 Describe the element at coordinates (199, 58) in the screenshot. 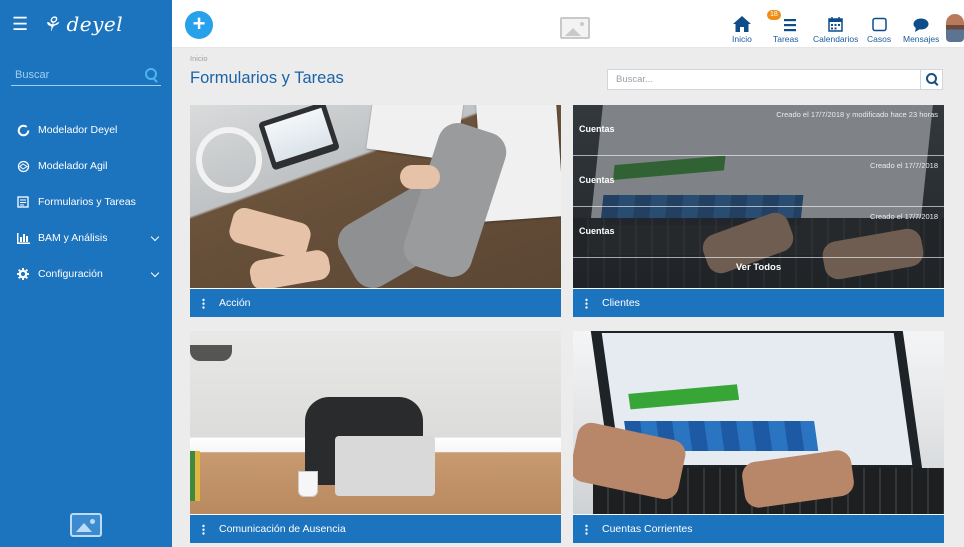

I see `breadcrumb: Inicio` at that location.